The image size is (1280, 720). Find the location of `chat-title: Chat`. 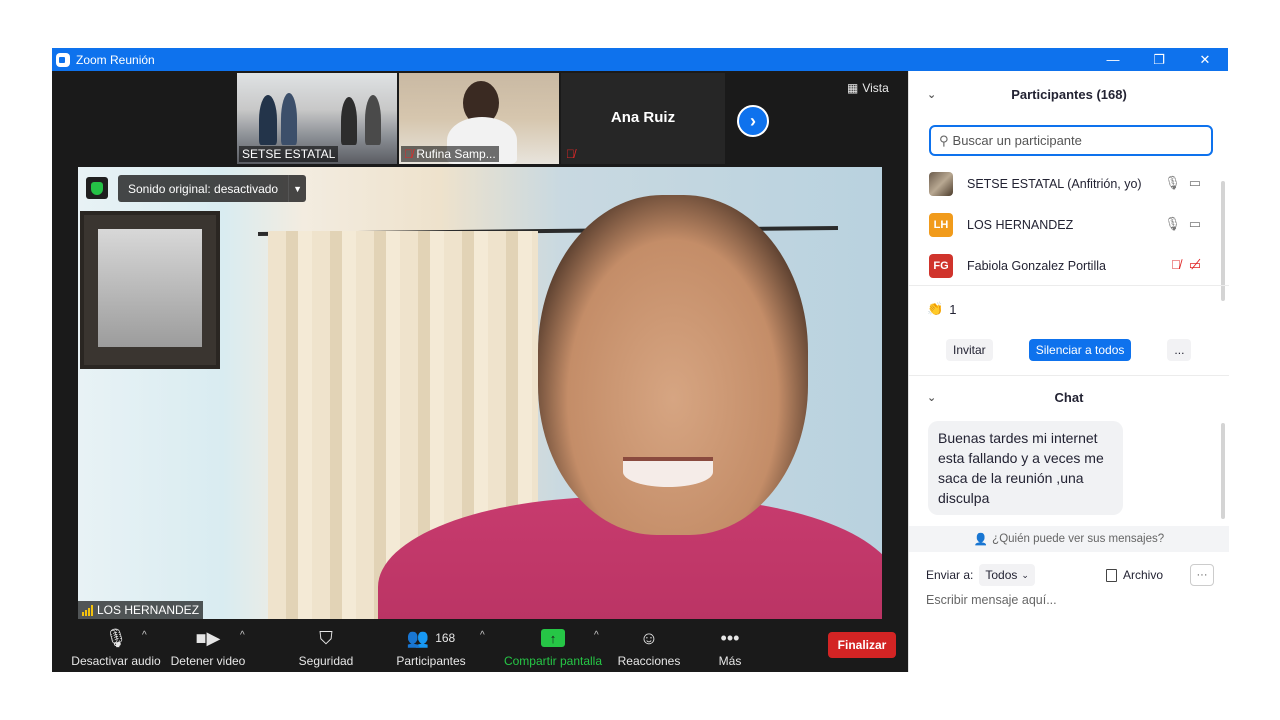

chat-title: Chat is located at coordinates (1069, 397).